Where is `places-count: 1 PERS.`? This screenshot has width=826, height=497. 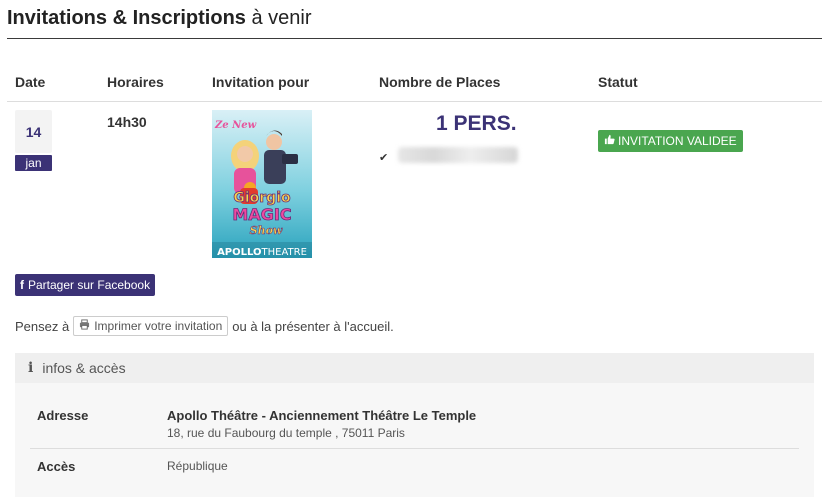 places-count: 1 PERS. is located at coordinates (476, 123).